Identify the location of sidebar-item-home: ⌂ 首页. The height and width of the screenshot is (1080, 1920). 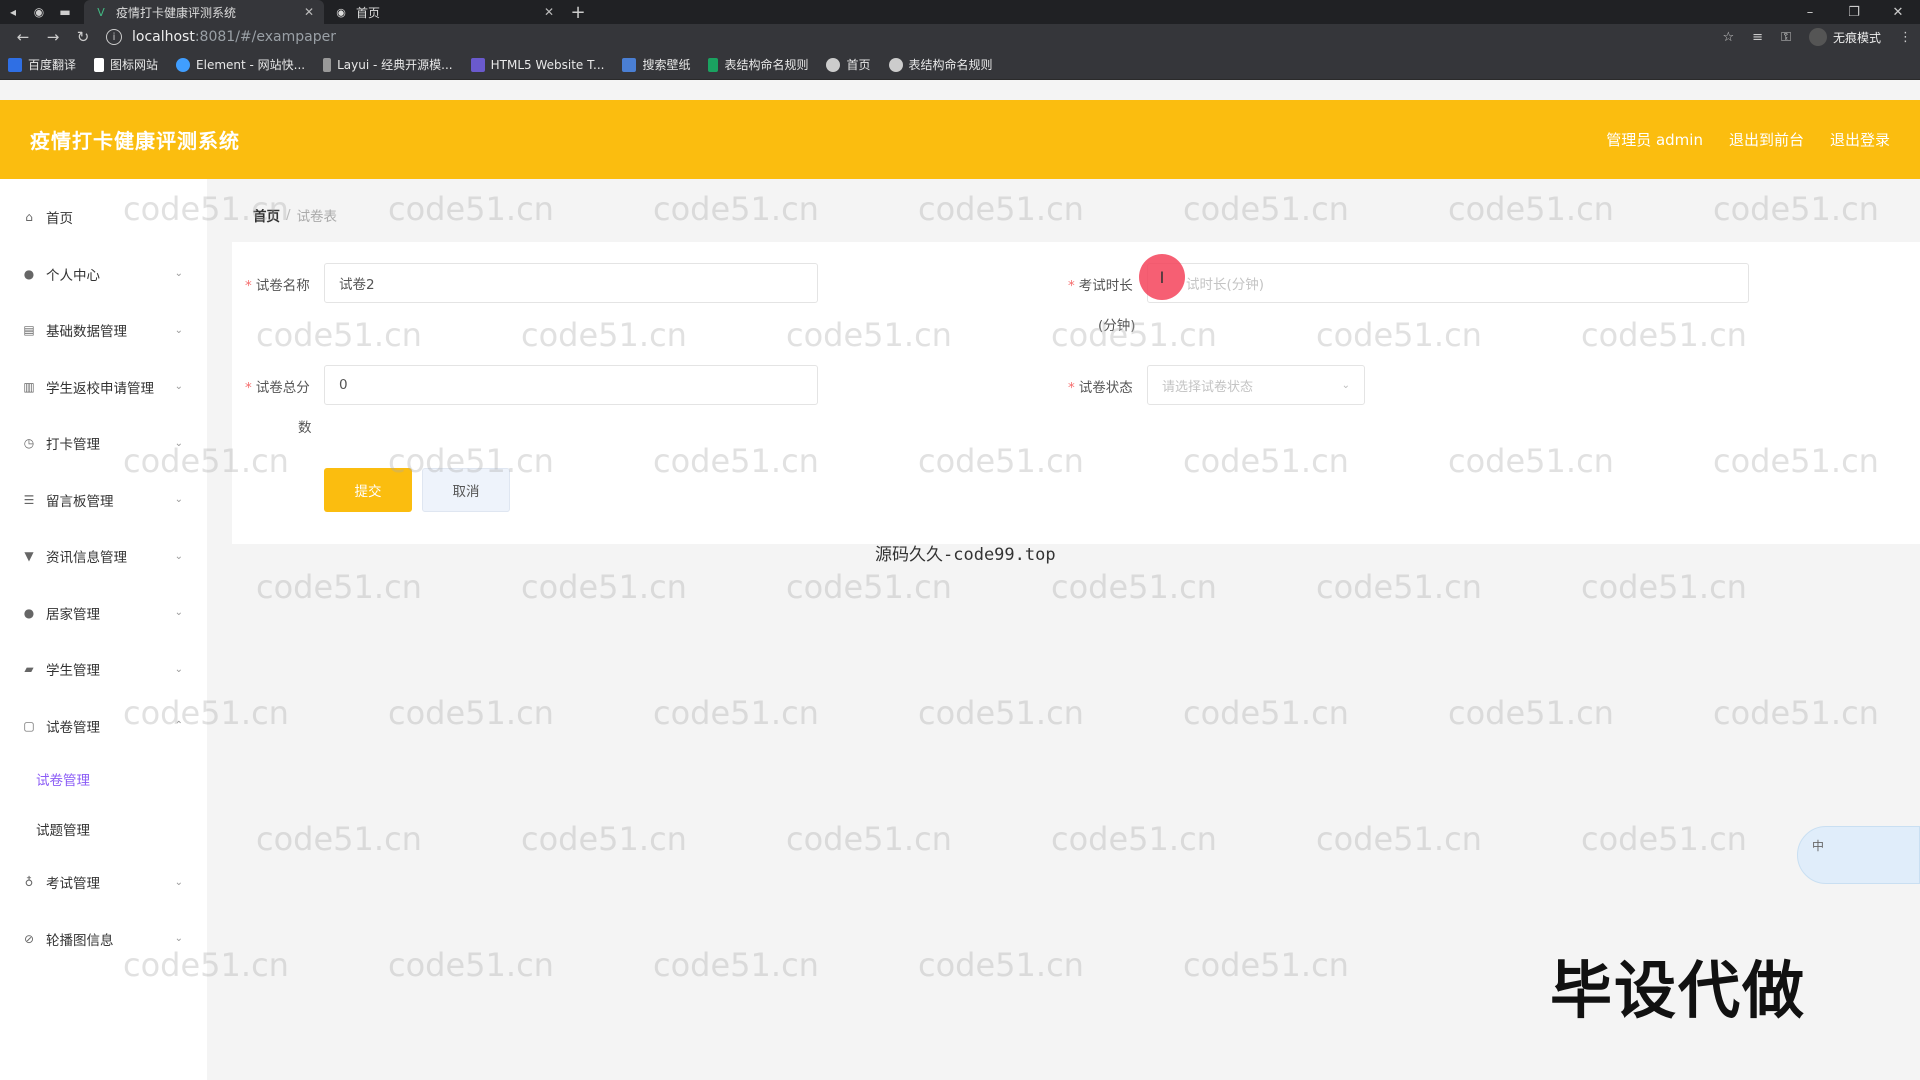
(103, 217).